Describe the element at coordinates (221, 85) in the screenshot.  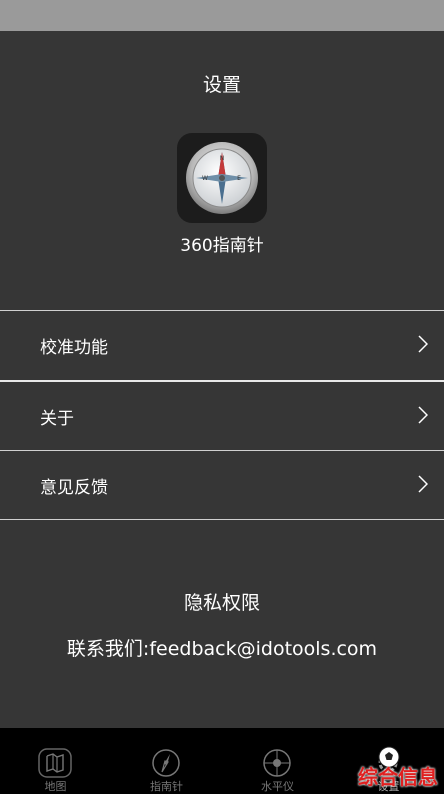
I see `page-title: 设置` at that location.